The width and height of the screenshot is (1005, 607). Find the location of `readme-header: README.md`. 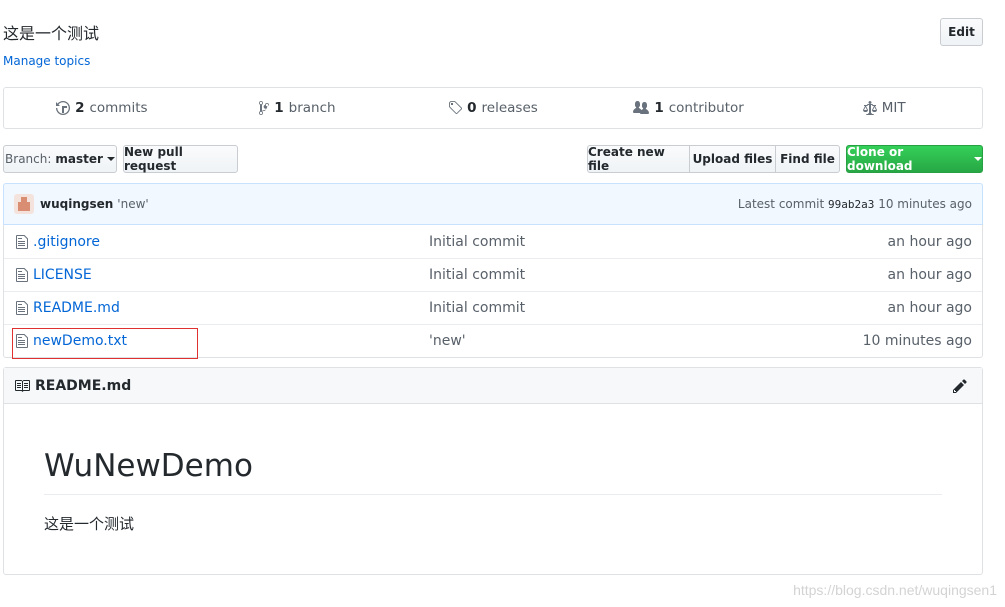

readme-header: README.md is located at coordinates (493, 386).